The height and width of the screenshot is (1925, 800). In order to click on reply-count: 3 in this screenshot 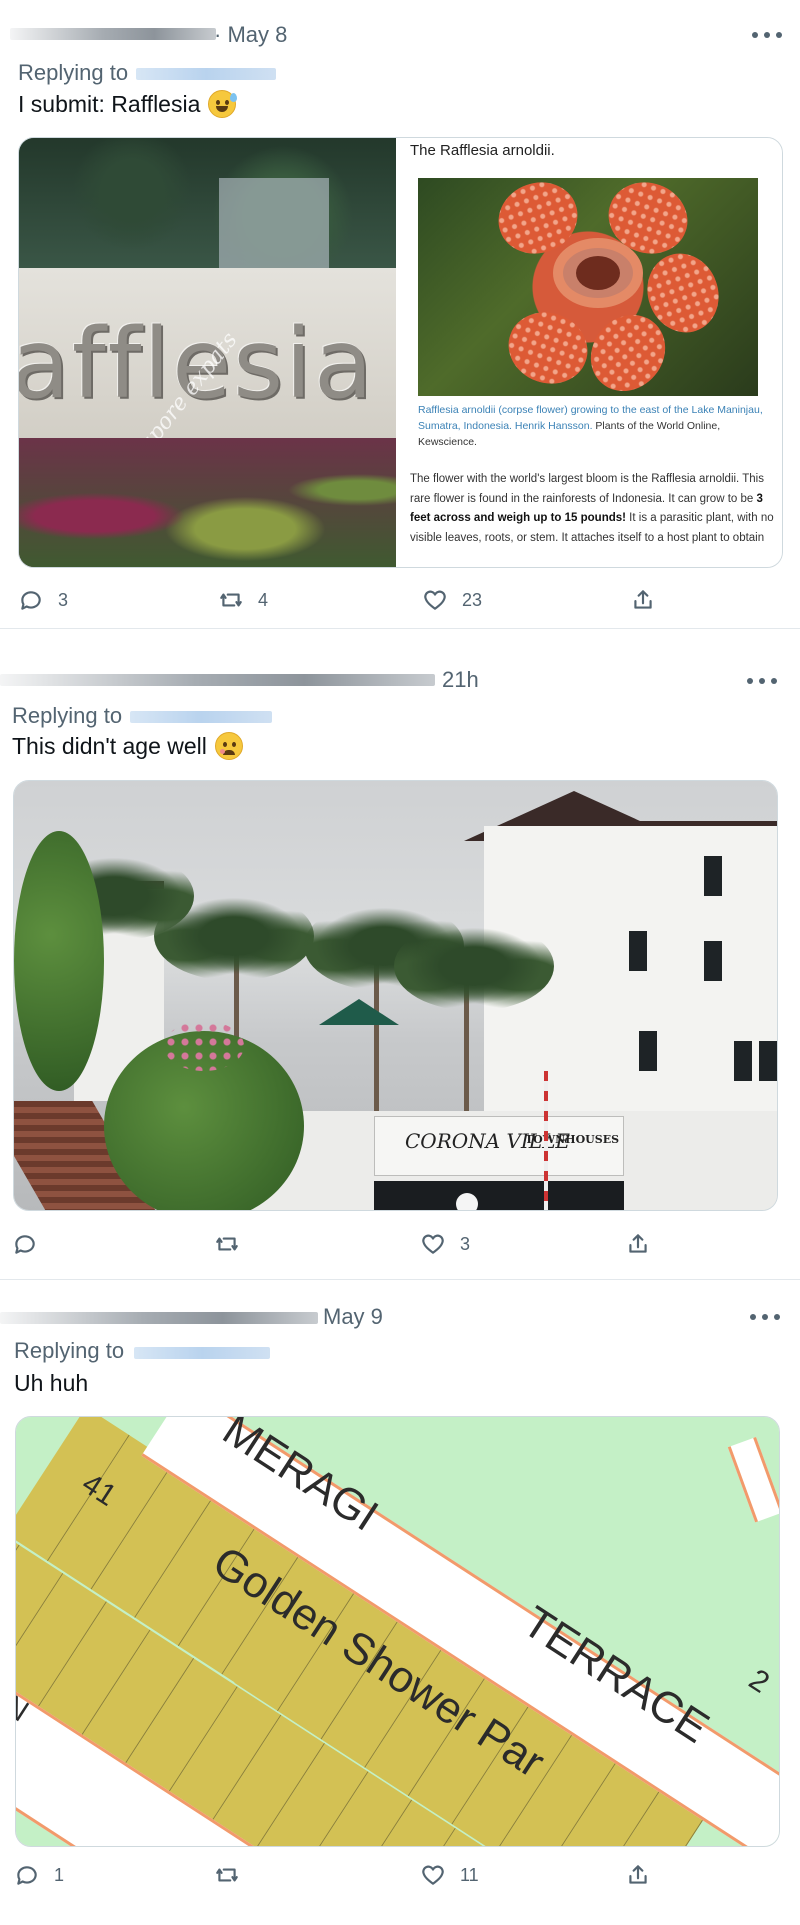, I will do `click(63, 599)`.